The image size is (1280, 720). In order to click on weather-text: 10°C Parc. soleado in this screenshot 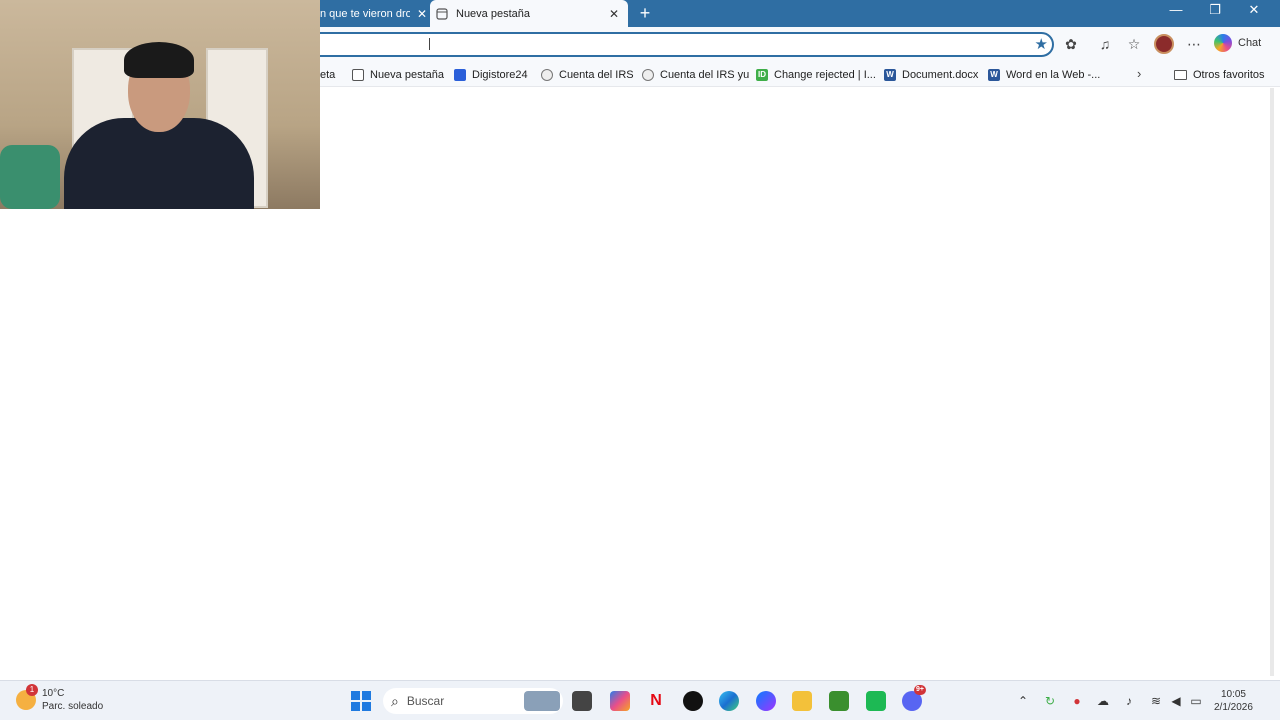, I will do `click(72, 700)`.